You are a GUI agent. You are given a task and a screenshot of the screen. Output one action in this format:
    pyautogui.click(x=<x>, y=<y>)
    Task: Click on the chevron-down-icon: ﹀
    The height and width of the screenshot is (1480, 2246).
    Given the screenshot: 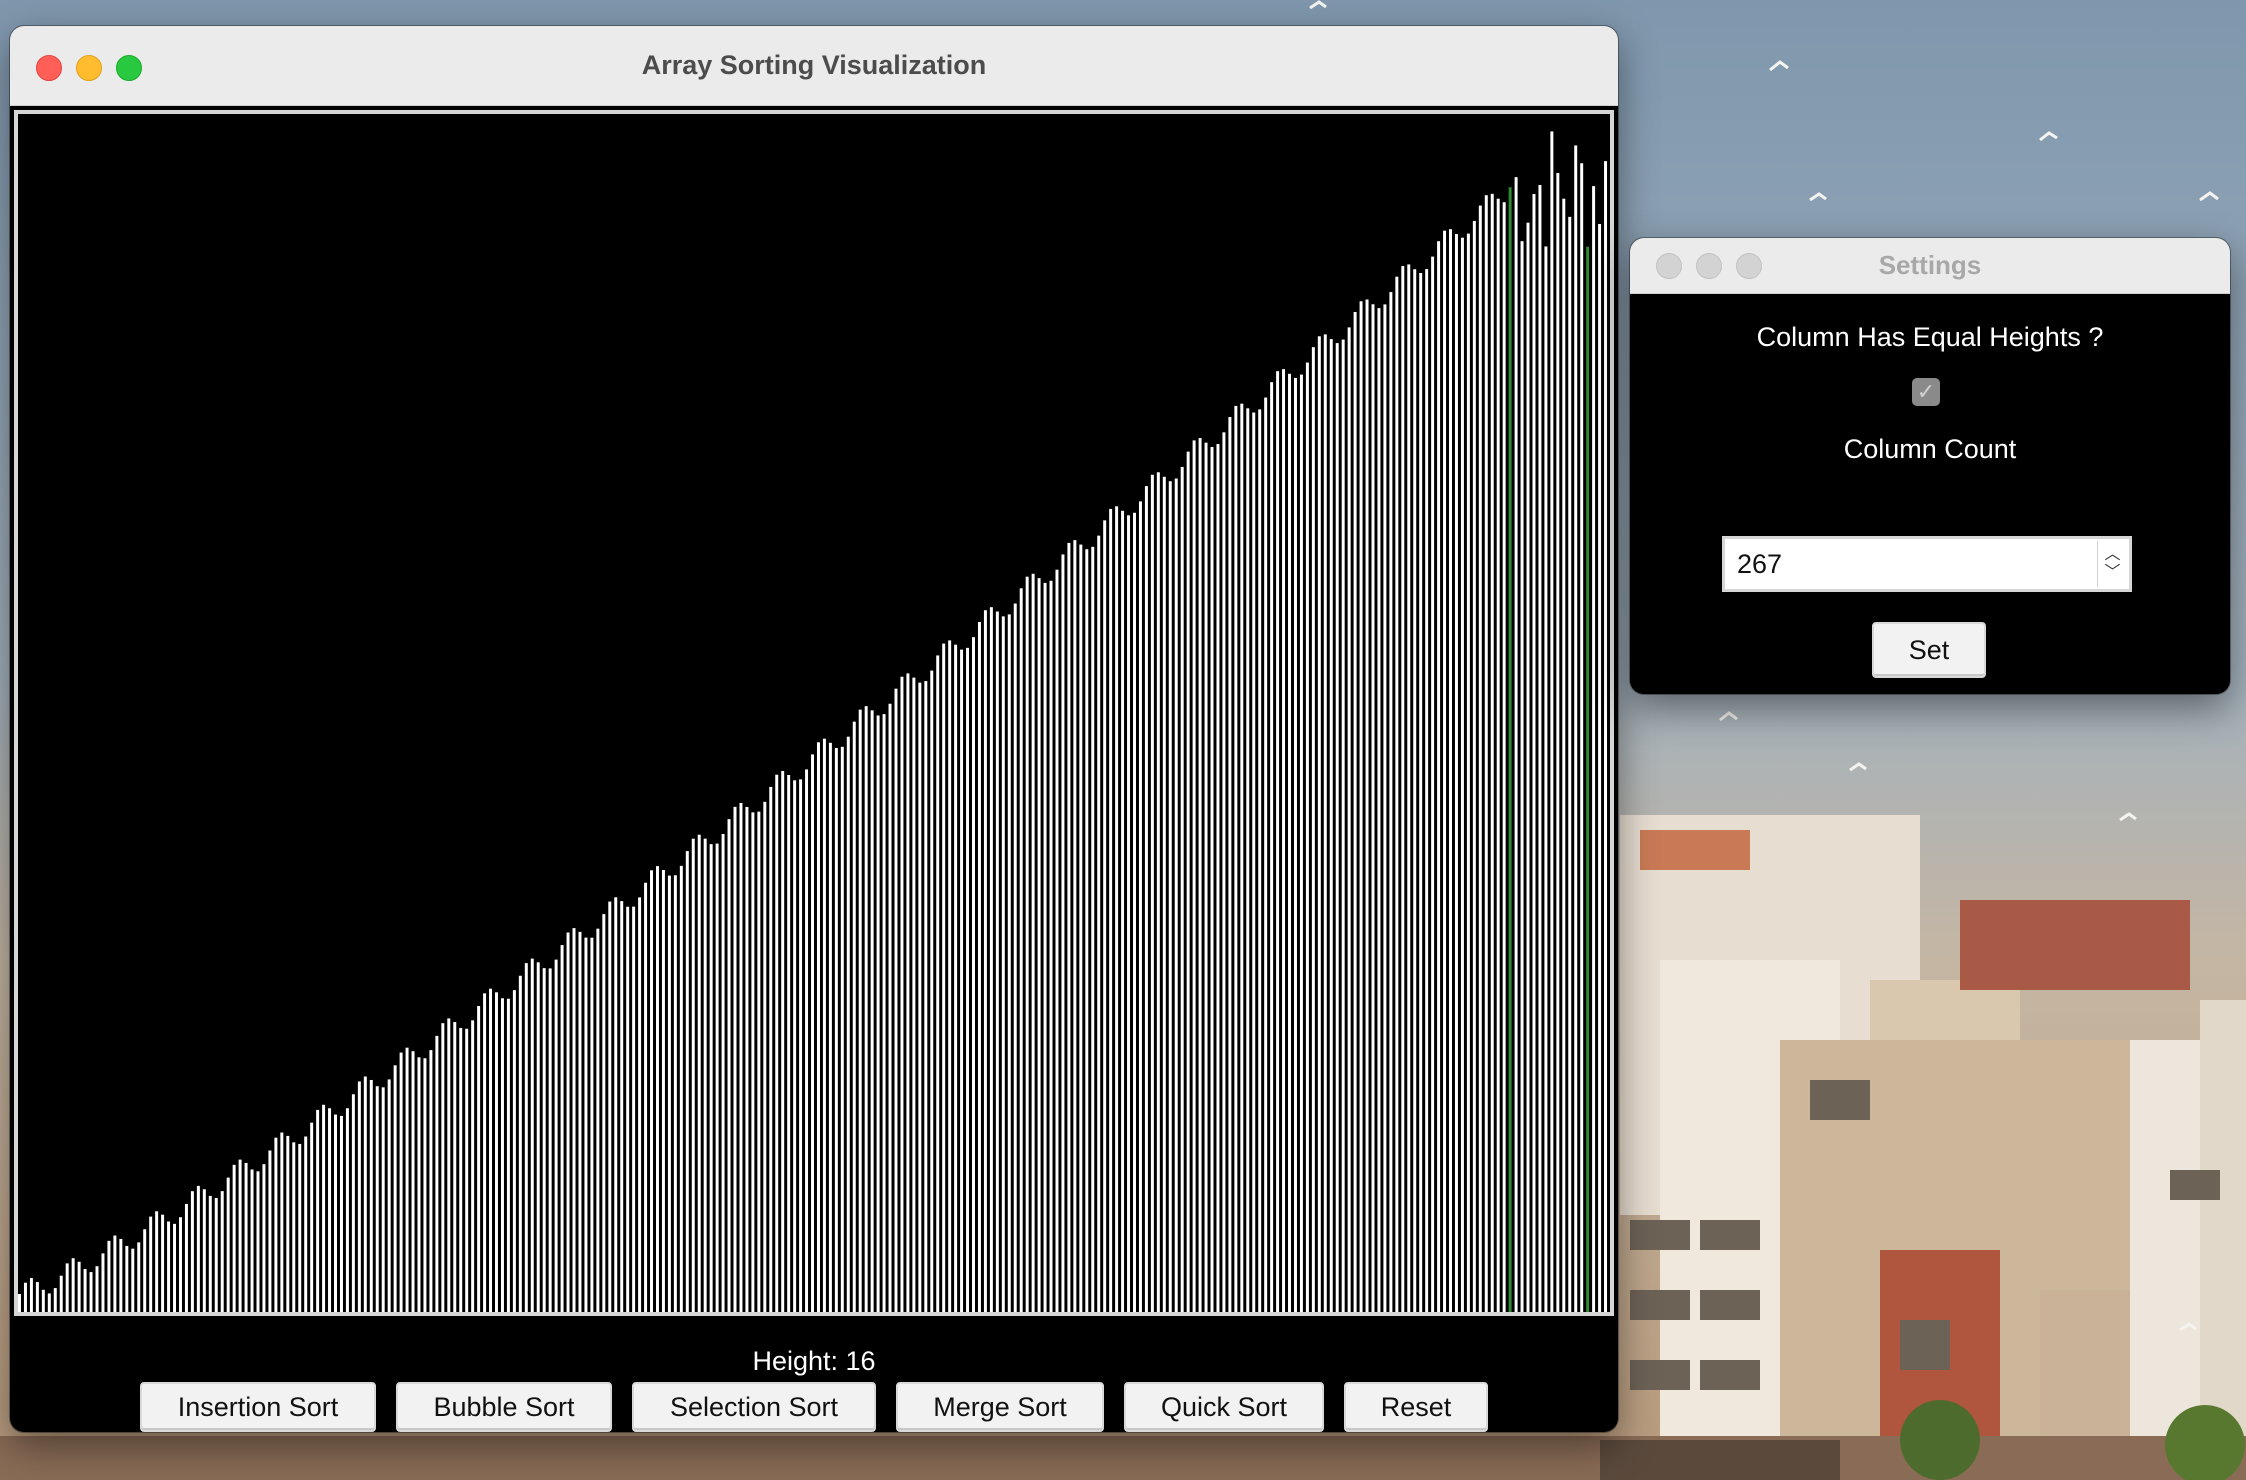 What is the action you would take?
    pyautogui.click(x=2112, y=573)
    